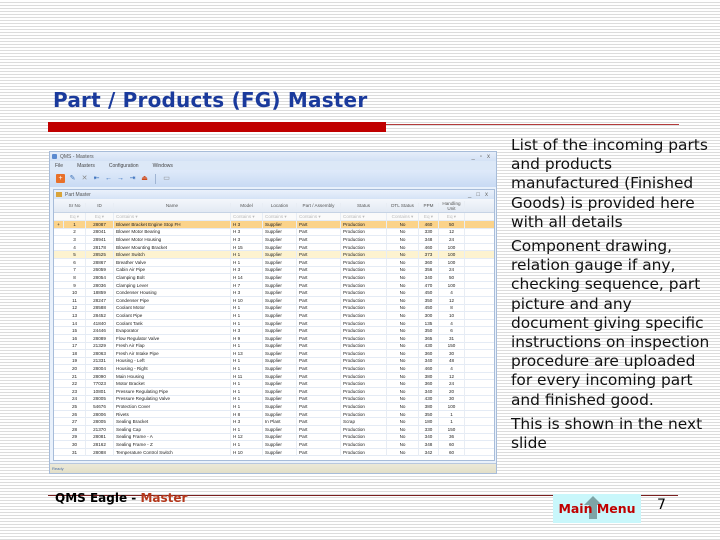 This screenshot has height=540, width=720. What do you see at coordinates (172, 205) in the screenshot?
I see `column-header: Name` at bounding box center [172, 205].